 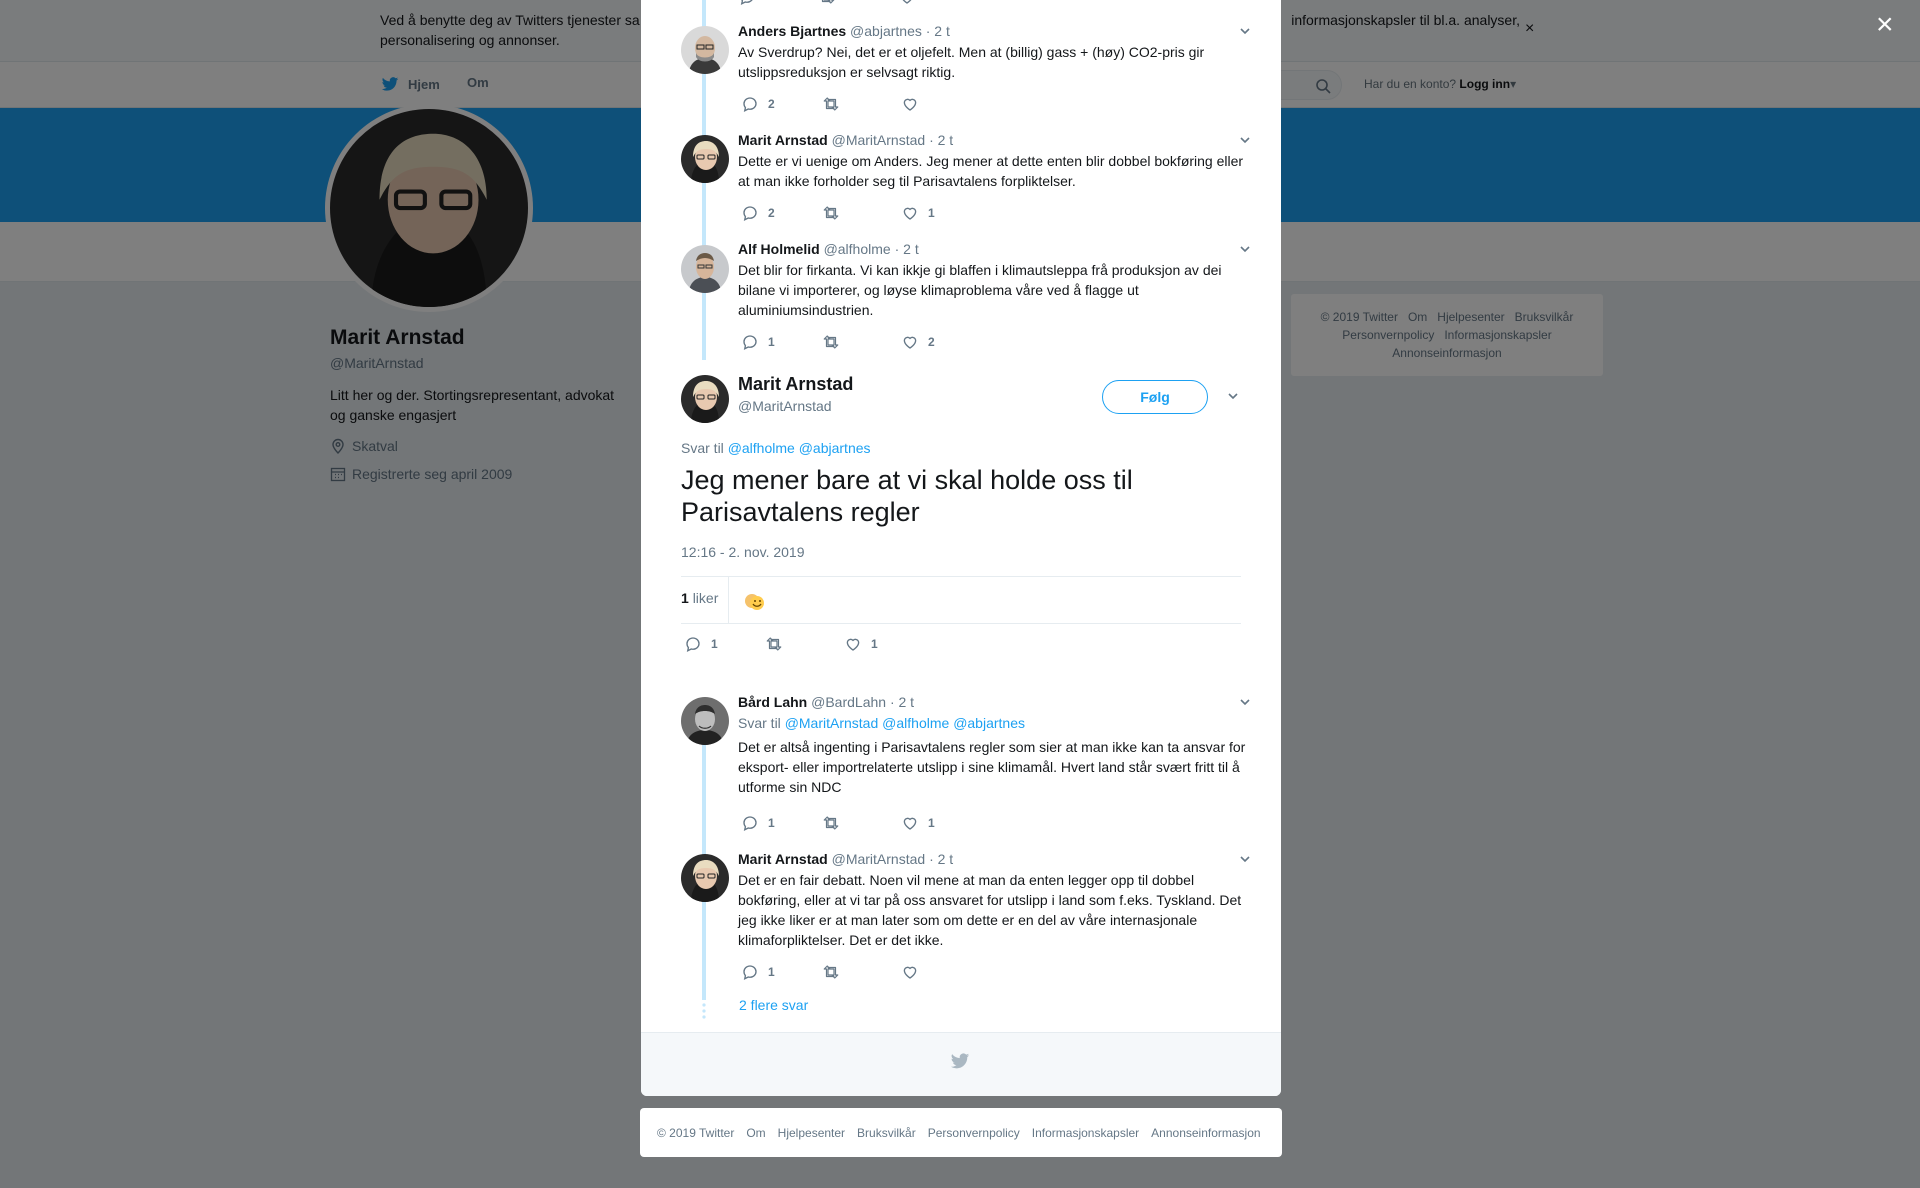 I want to click on footer-link-cookies: Informasjonskapsler, so click(x=1085, y=1133).